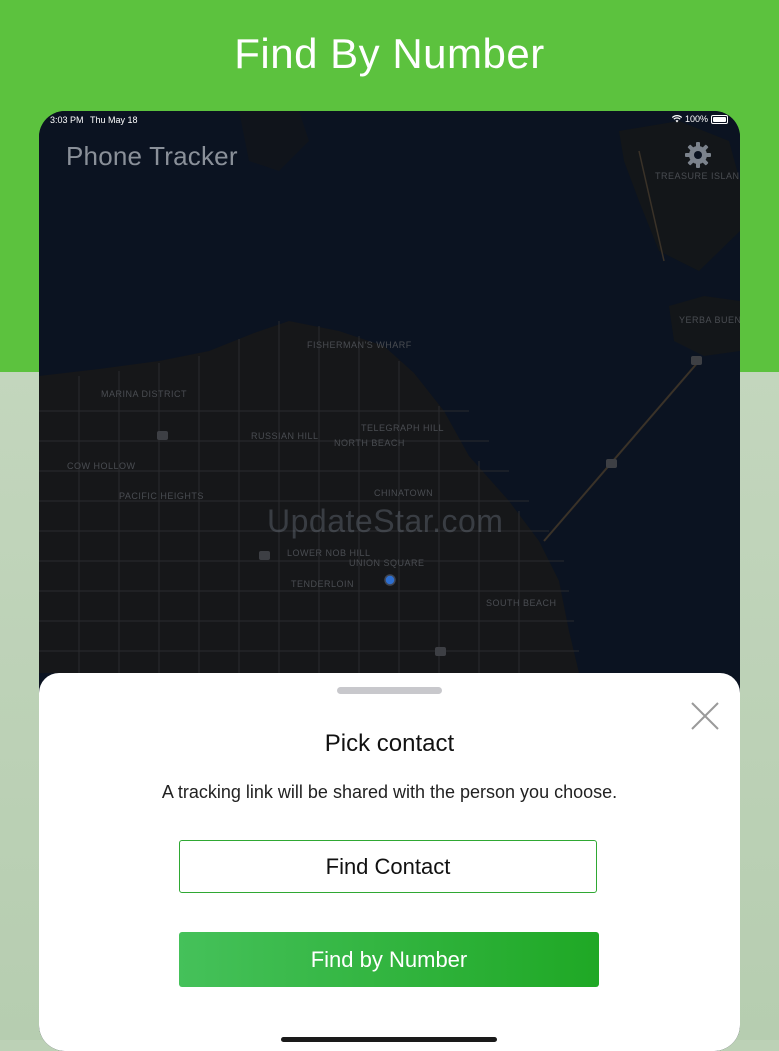 The height and width of the screenshot is (1051, 779). I want to click on map-label: MARINA DISTRICT, so click(144, 394).